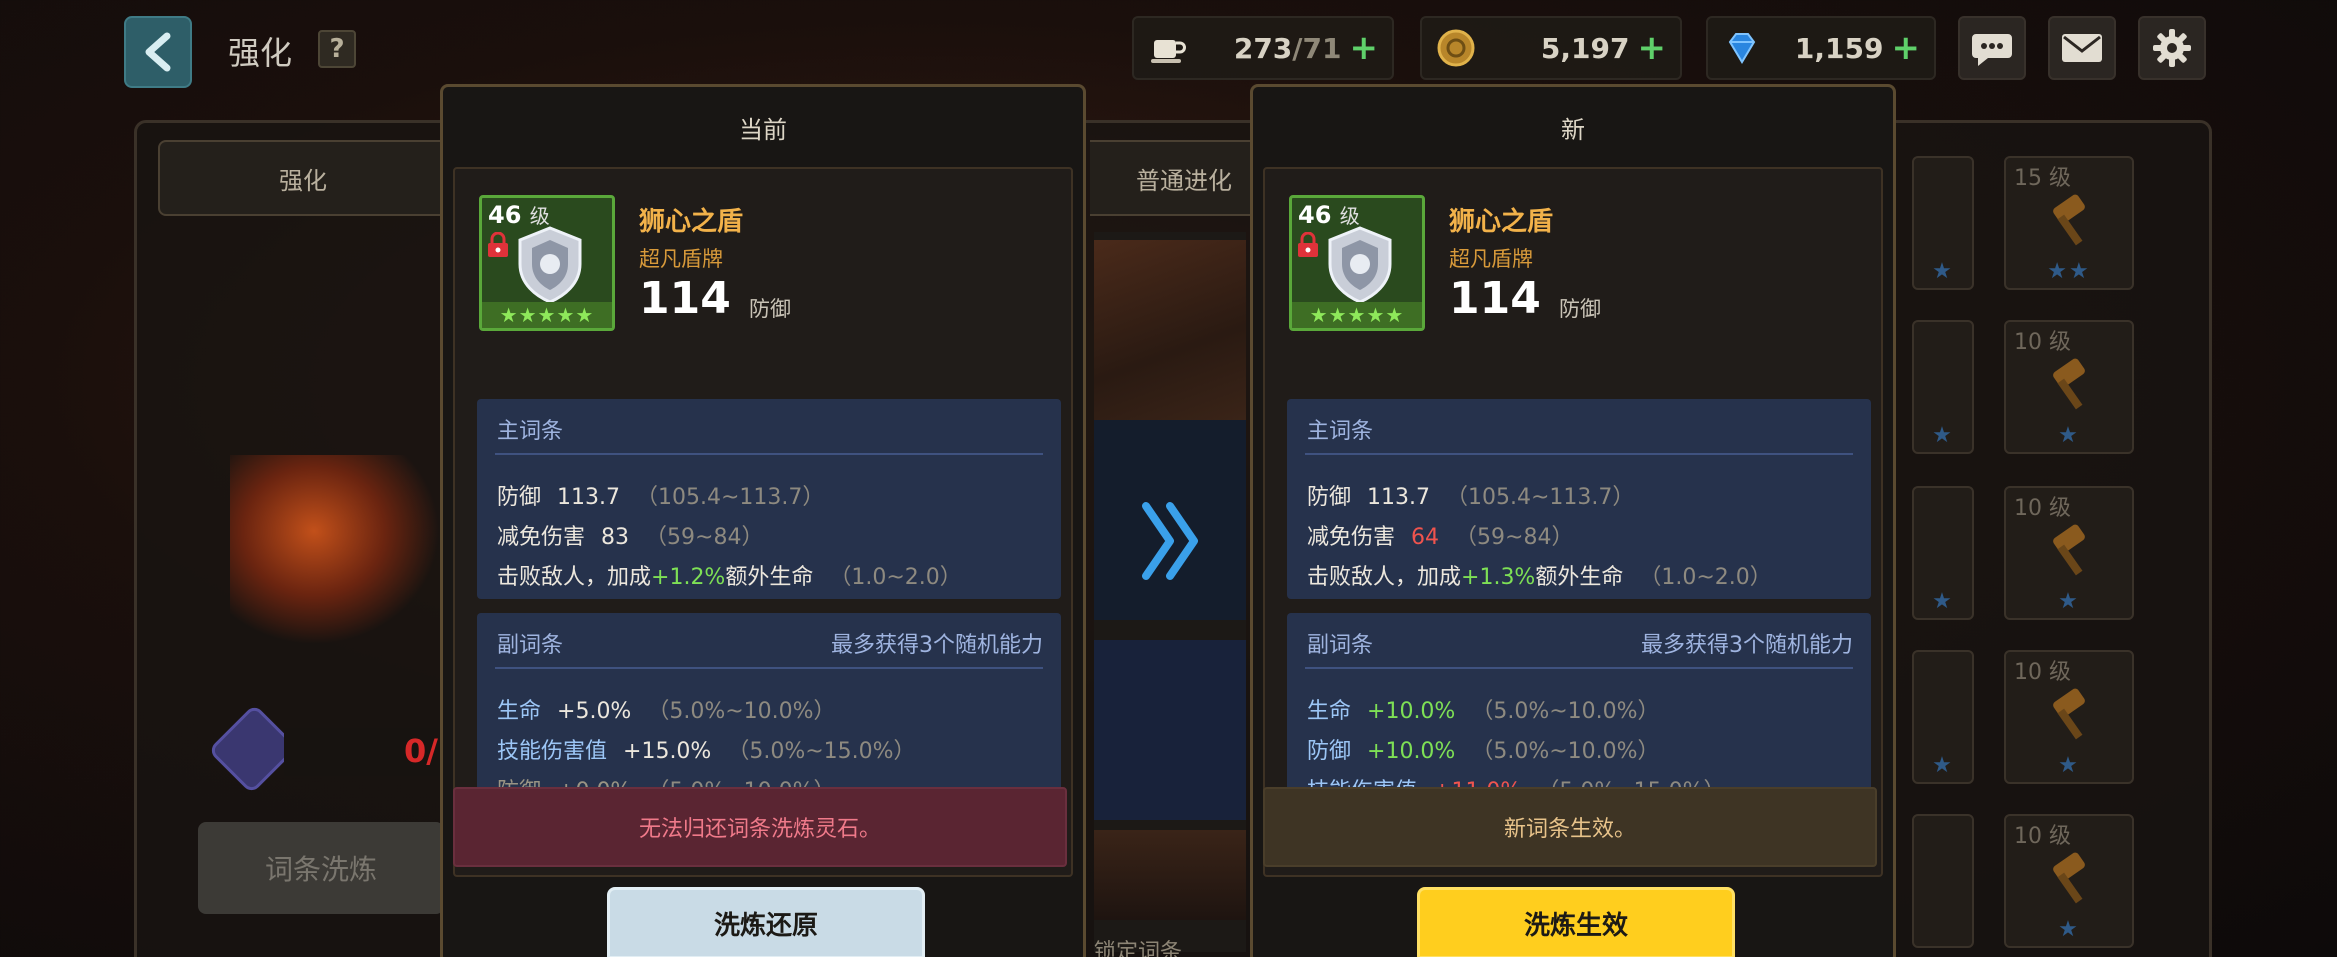 The height and width of the screenshot is (957, 2337). Describe the element at coordinates (337, 49) in the screenshot. I see `help-button: ?` at that location.